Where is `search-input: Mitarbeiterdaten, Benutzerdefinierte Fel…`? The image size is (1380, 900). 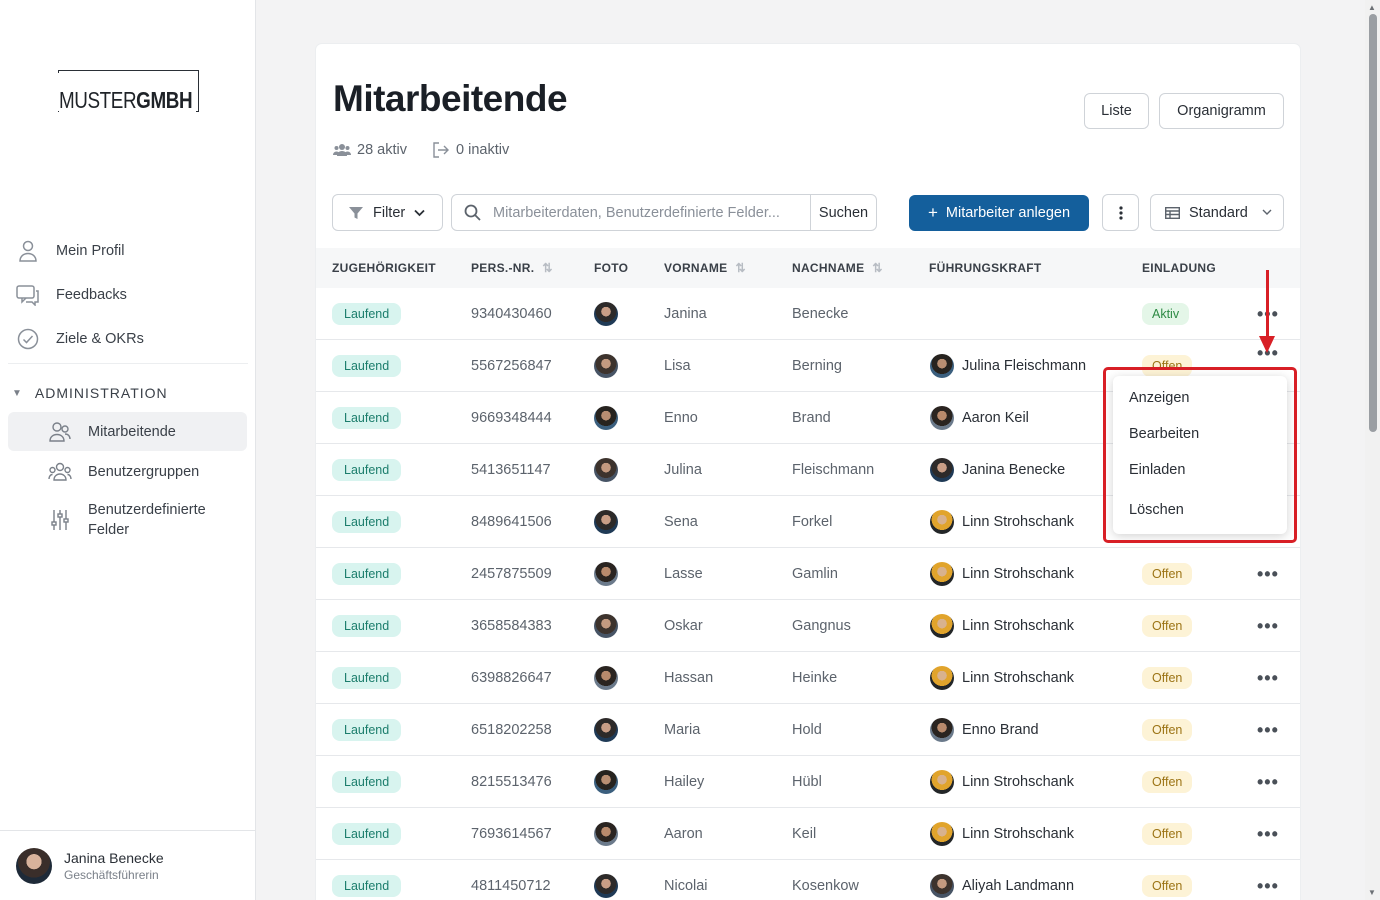 search-input: Mitarbeiterdaten, Benutzerdefinierte Fel… is located at coordinates (631, 212).